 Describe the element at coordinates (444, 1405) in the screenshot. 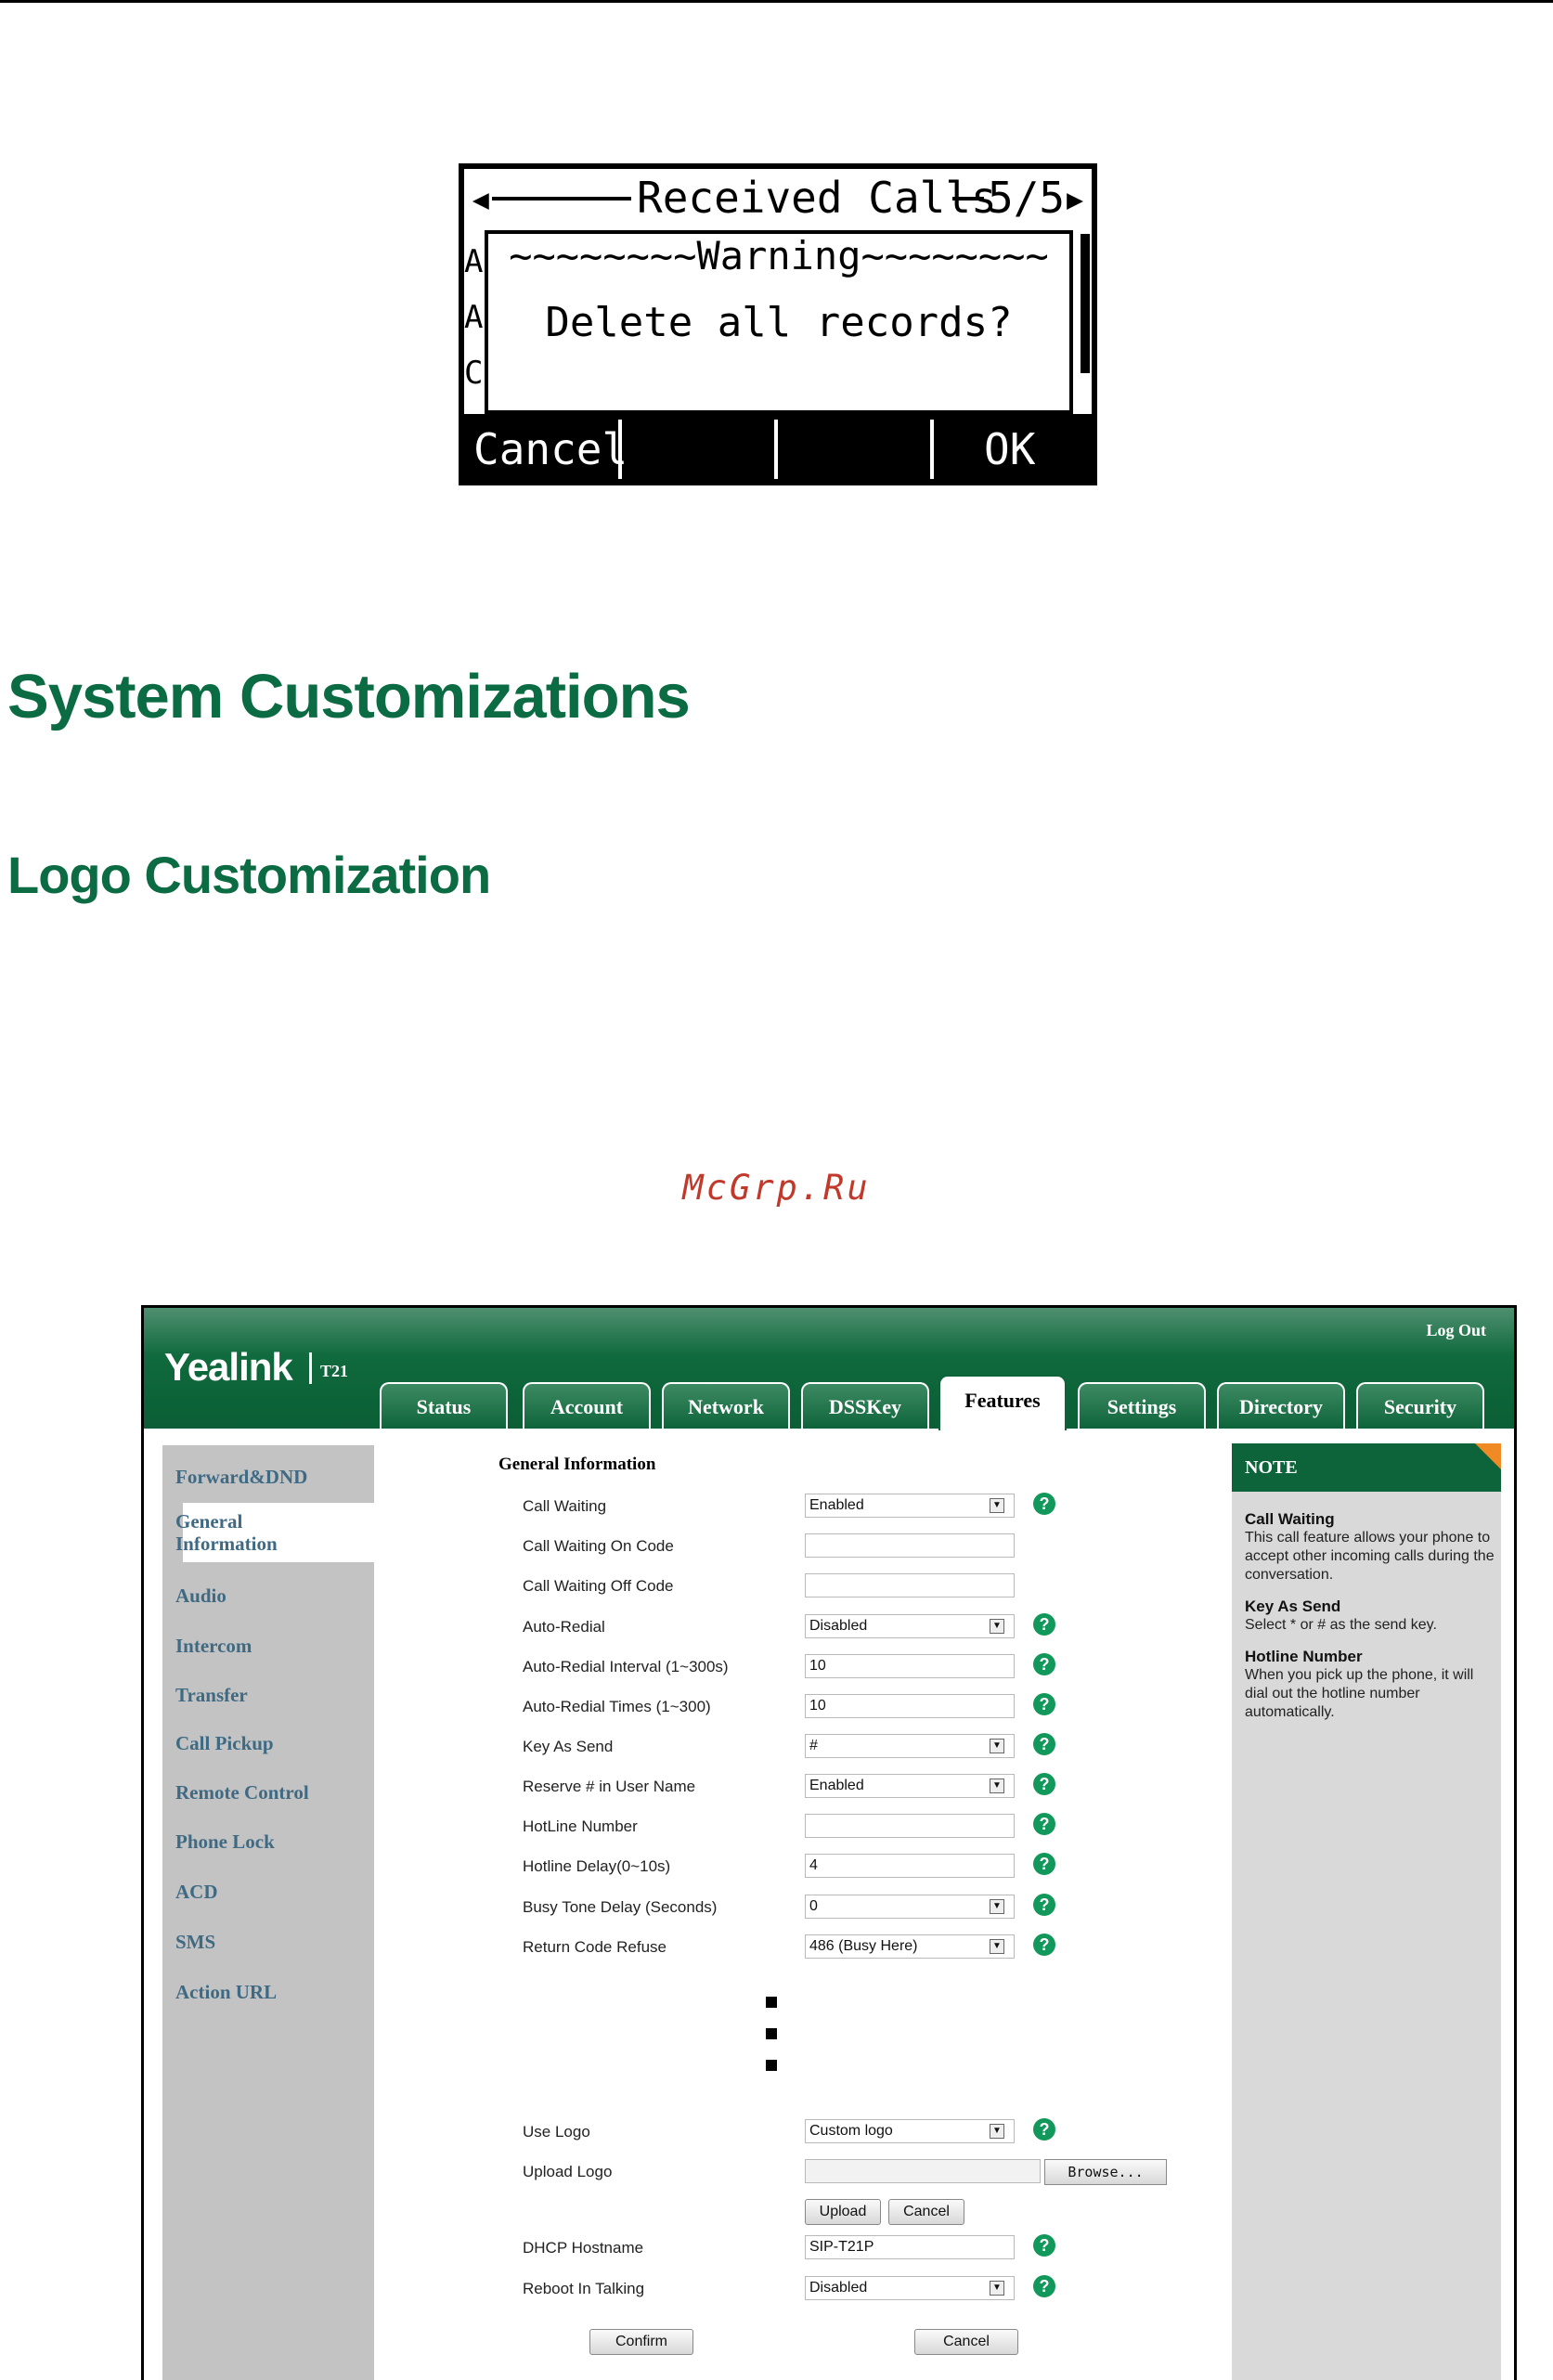

I see `tab-status: Status` at that location.